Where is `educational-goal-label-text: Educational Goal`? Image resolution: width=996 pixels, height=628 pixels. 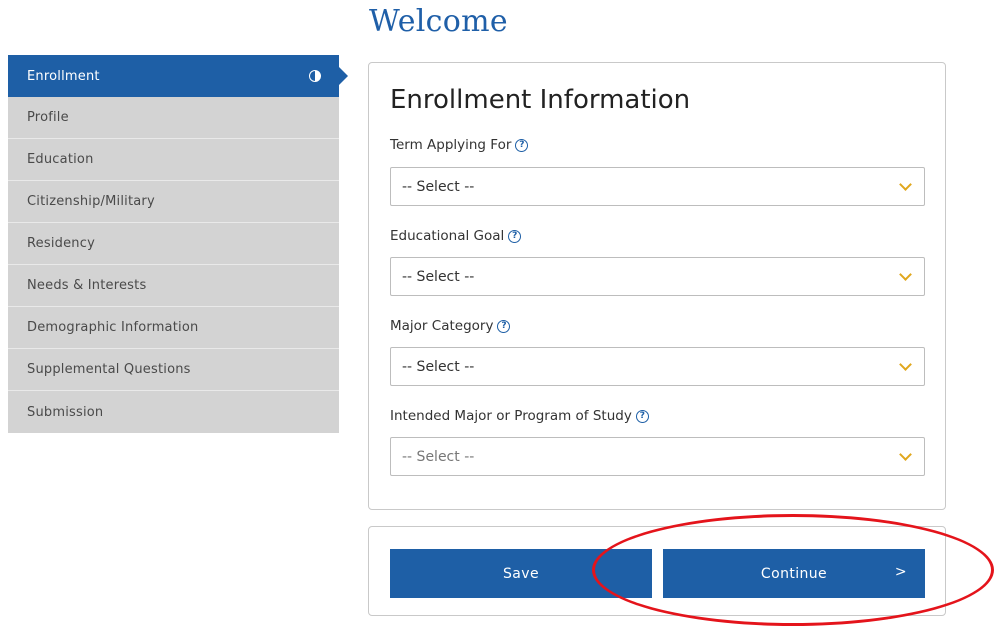 educational-goal-label-text: Educational Goal is located at coordinates (447, 236).